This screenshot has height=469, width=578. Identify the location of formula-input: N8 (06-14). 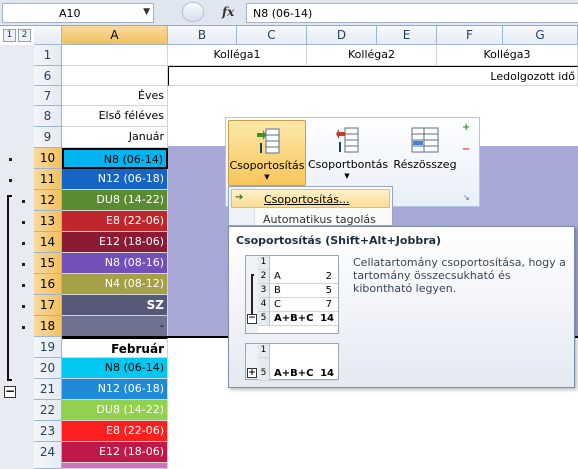
(412, 13).